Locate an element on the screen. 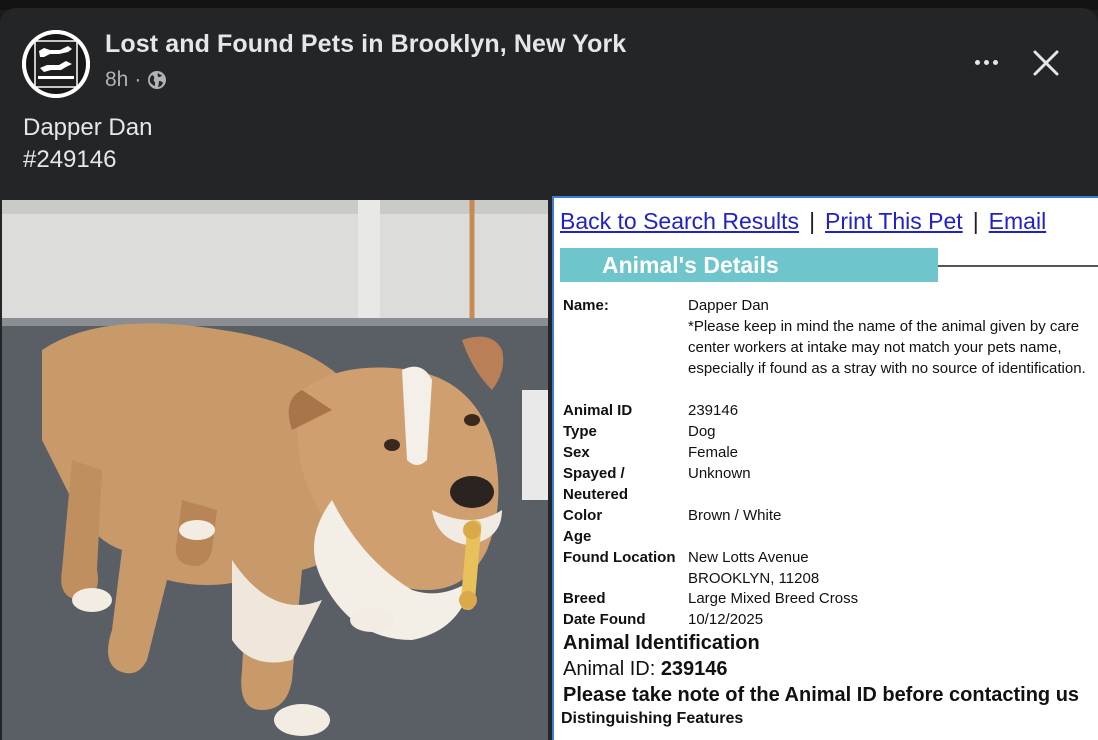 The height and width of the screenshot is (740, 1098). breed-label: Breed is located at coordinates (584, 598).